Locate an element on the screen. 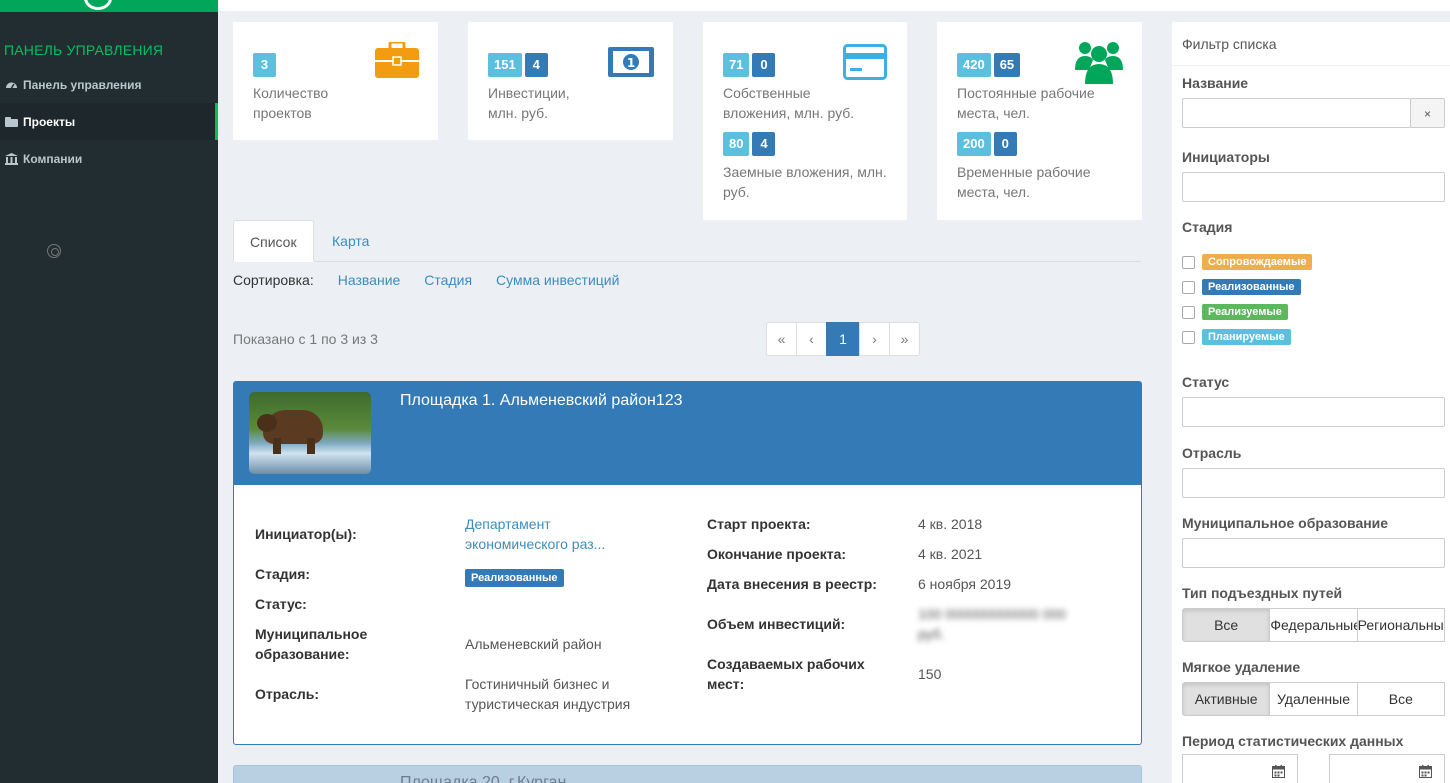 The image size is (1450, 783). project-title: Площадка 20, г.Курган is located at coordinates (483, 778).